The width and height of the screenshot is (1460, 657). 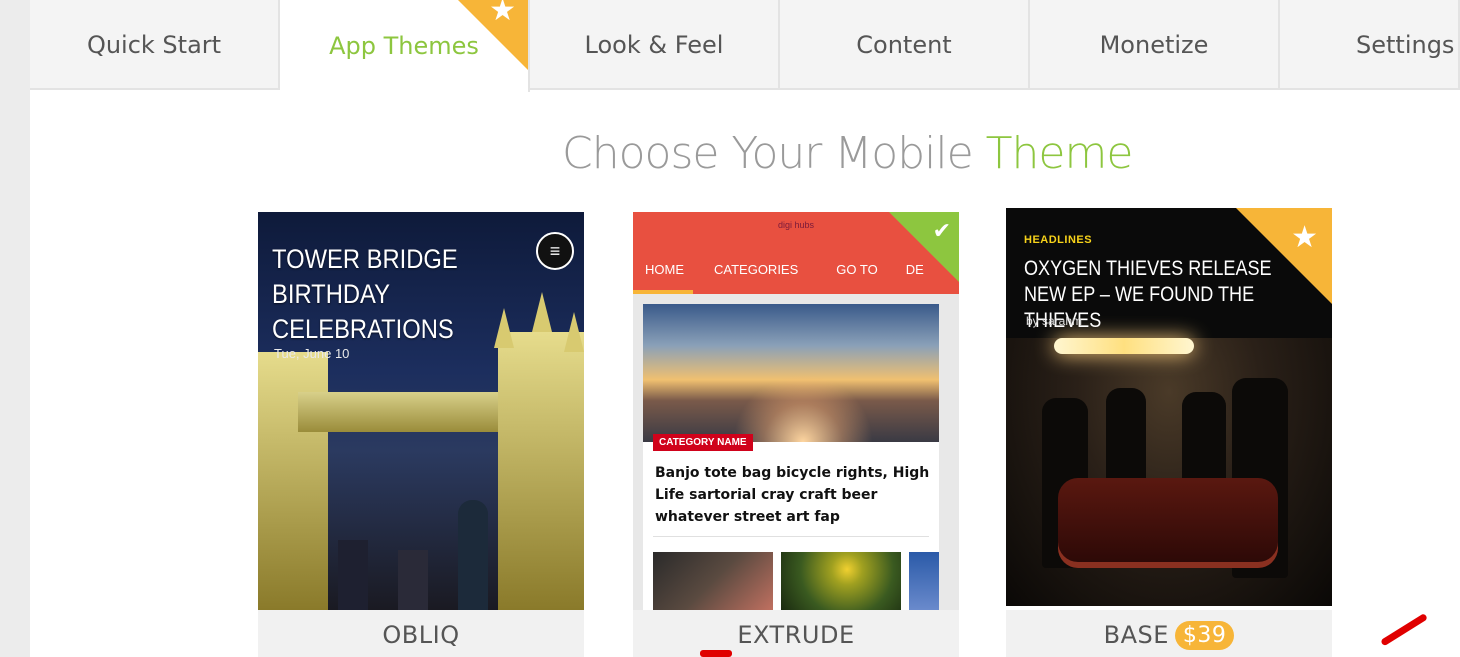 What do you see at coordinates (1168, 523) in the screenshot?
I see `photo-sofa` at bounding box center [1168, 523].